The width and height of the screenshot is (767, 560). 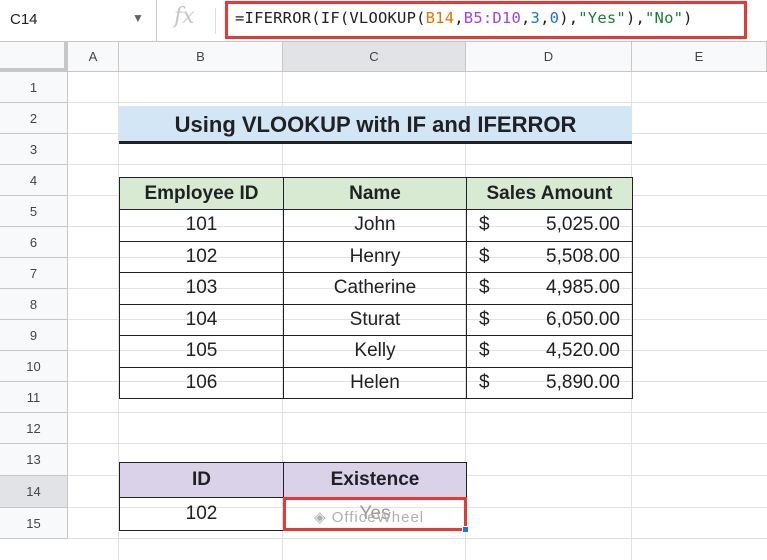 I want to click on employee-name-cell: Catherine, so click(x=375, y=288).